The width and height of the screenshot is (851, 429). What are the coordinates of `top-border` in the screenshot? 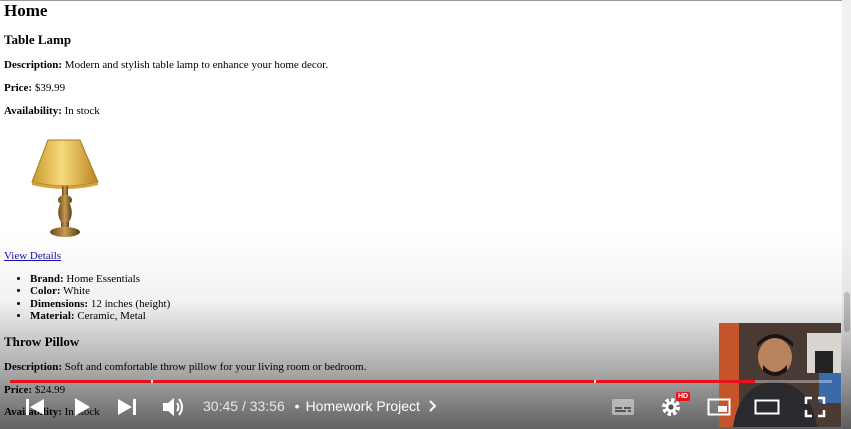 It's located at (425, 0).